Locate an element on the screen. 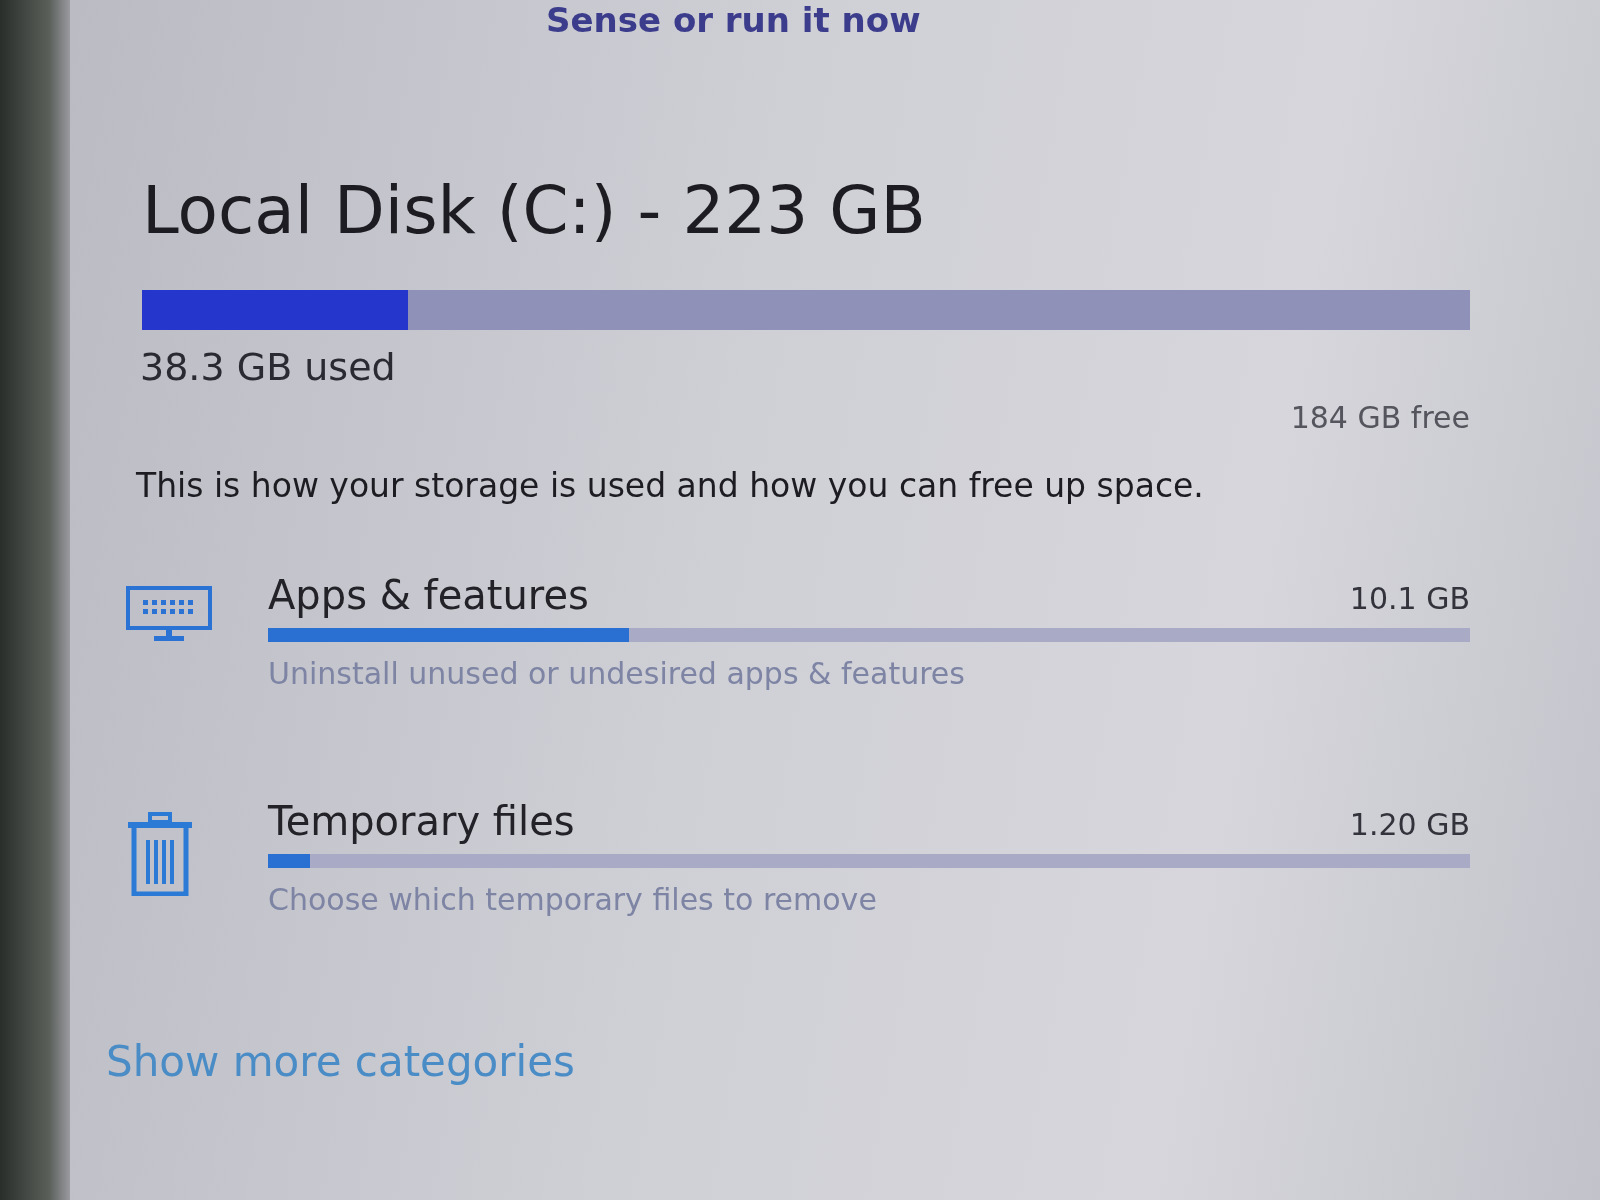  free-space-text: 184 GB free is located at coordinates (1380, 418).